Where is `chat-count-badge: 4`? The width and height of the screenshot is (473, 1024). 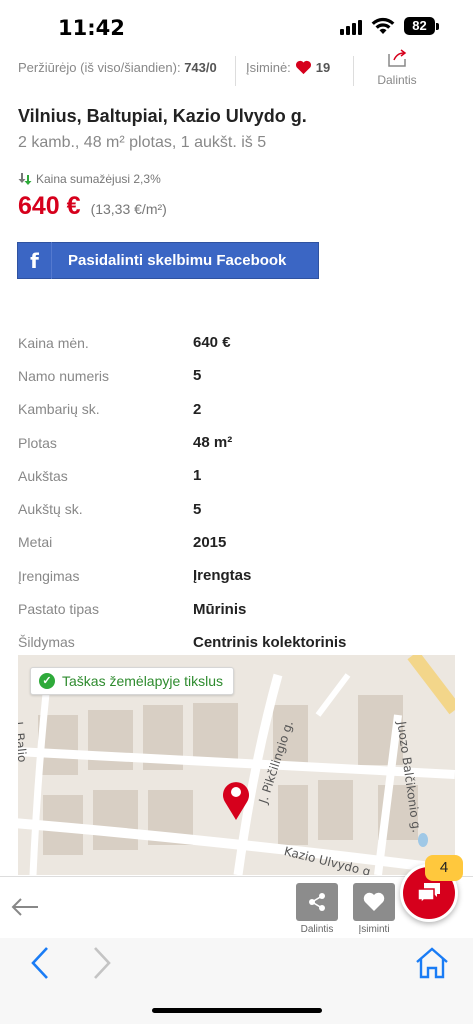
chat-count-badge: 4 is located at coordinates (444, 868).